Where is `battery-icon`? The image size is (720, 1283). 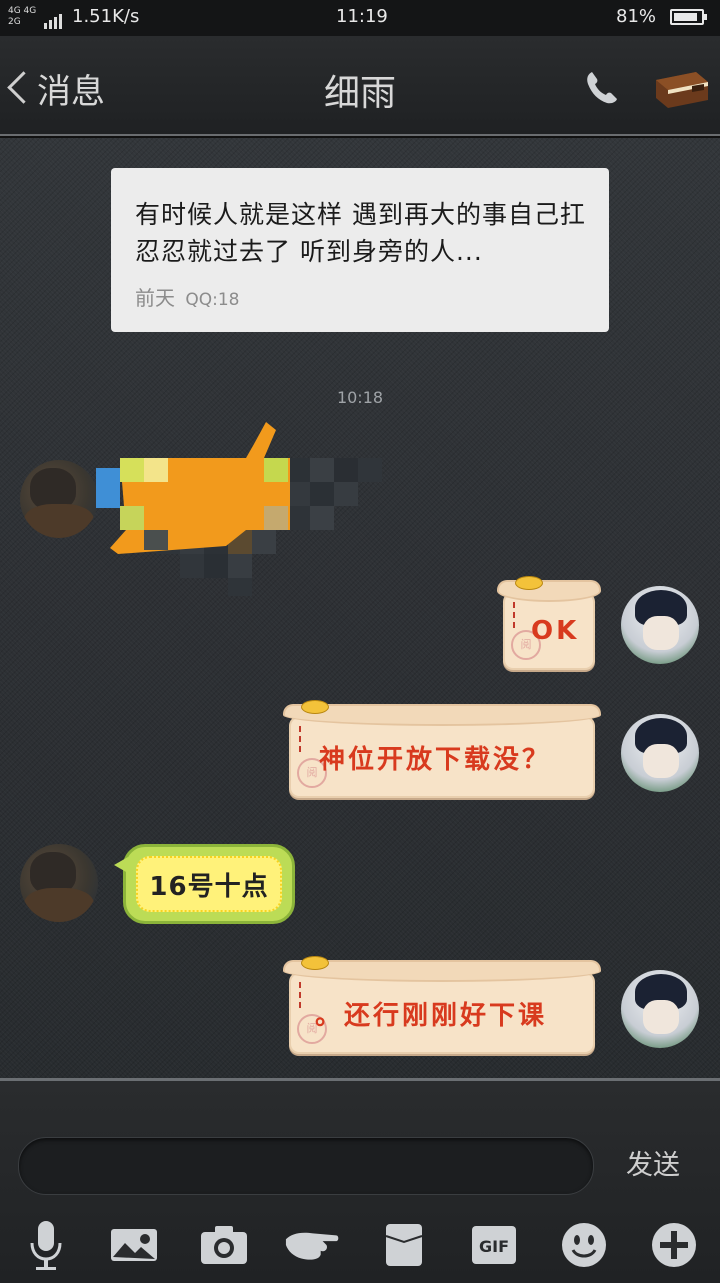
battery-icon is located at coordinates (688, 17).